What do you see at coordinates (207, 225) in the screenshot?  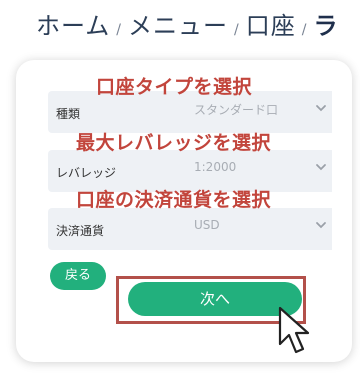 I see `currency-value: USD` at bounding box center [207, 225].